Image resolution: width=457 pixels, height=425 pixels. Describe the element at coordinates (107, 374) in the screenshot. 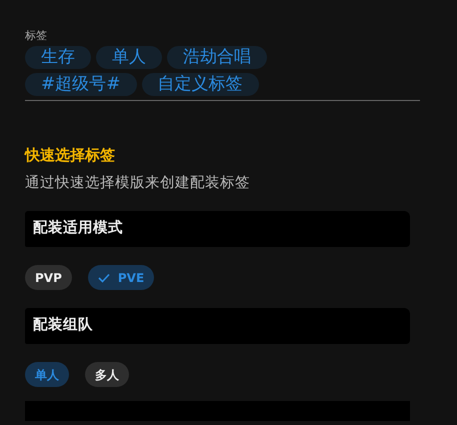

I see `option-chip: 多人` at that location.